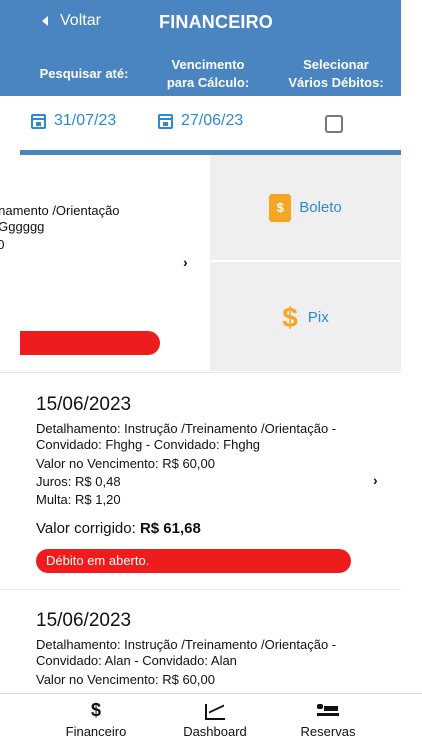 The image size is (422, 750). What do you see at coordinates (78, 499) in the screenshot?
I see `fine-value: Multa: R$ 1,20` at bounding box center [78, 499].